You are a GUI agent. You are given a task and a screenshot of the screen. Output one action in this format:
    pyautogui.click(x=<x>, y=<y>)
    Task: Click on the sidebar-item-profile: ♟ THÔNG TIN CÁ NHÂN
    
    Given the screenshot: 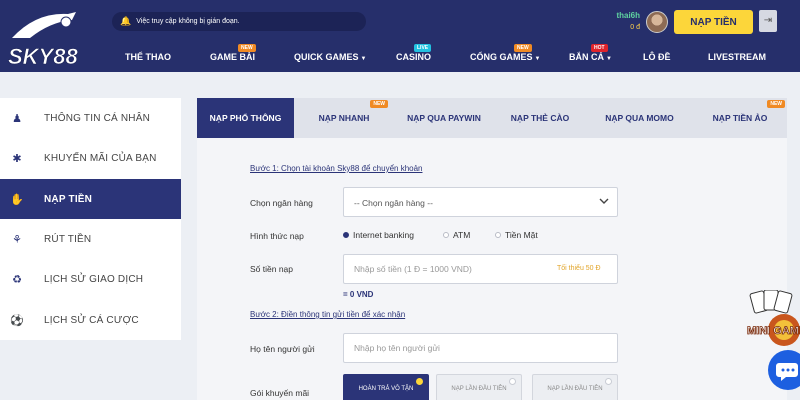 What is the action you would take?
    pyautogui.click(x=90, y=118)
    